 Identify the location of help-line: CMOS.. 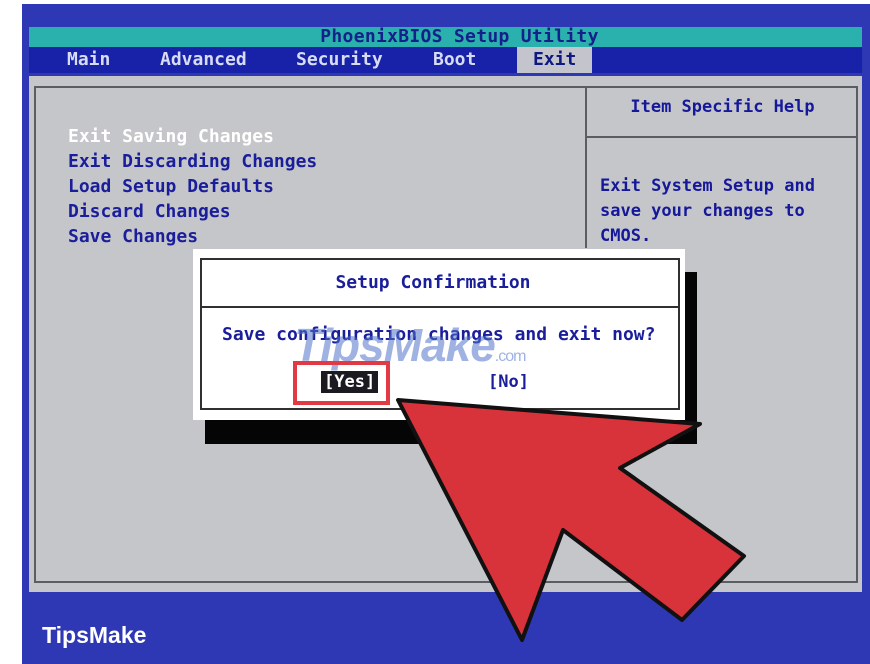
(626, 236).